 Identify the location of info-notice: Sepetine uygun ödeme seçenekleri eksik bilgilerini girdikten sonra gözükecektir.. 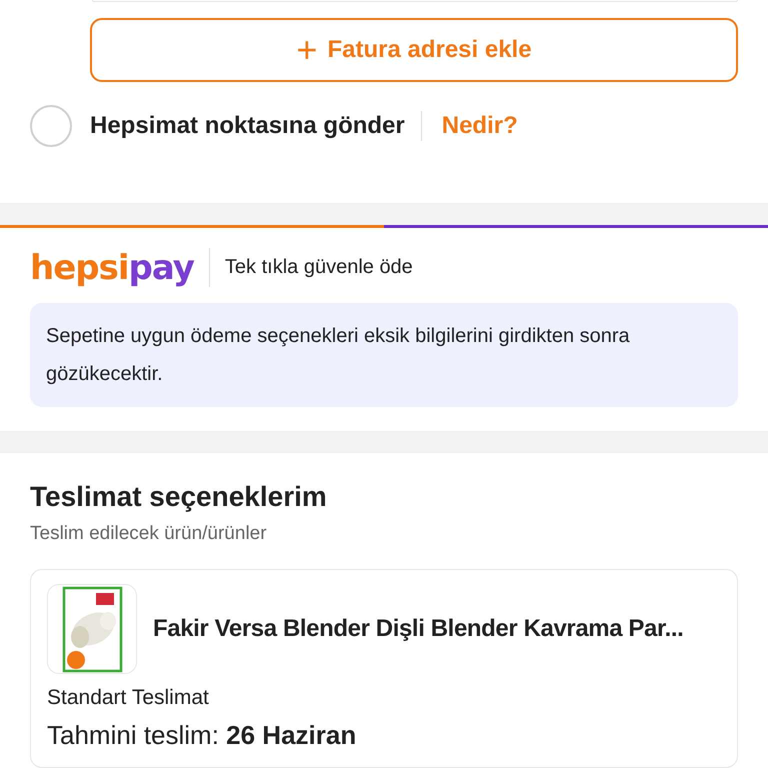
(384, 355).